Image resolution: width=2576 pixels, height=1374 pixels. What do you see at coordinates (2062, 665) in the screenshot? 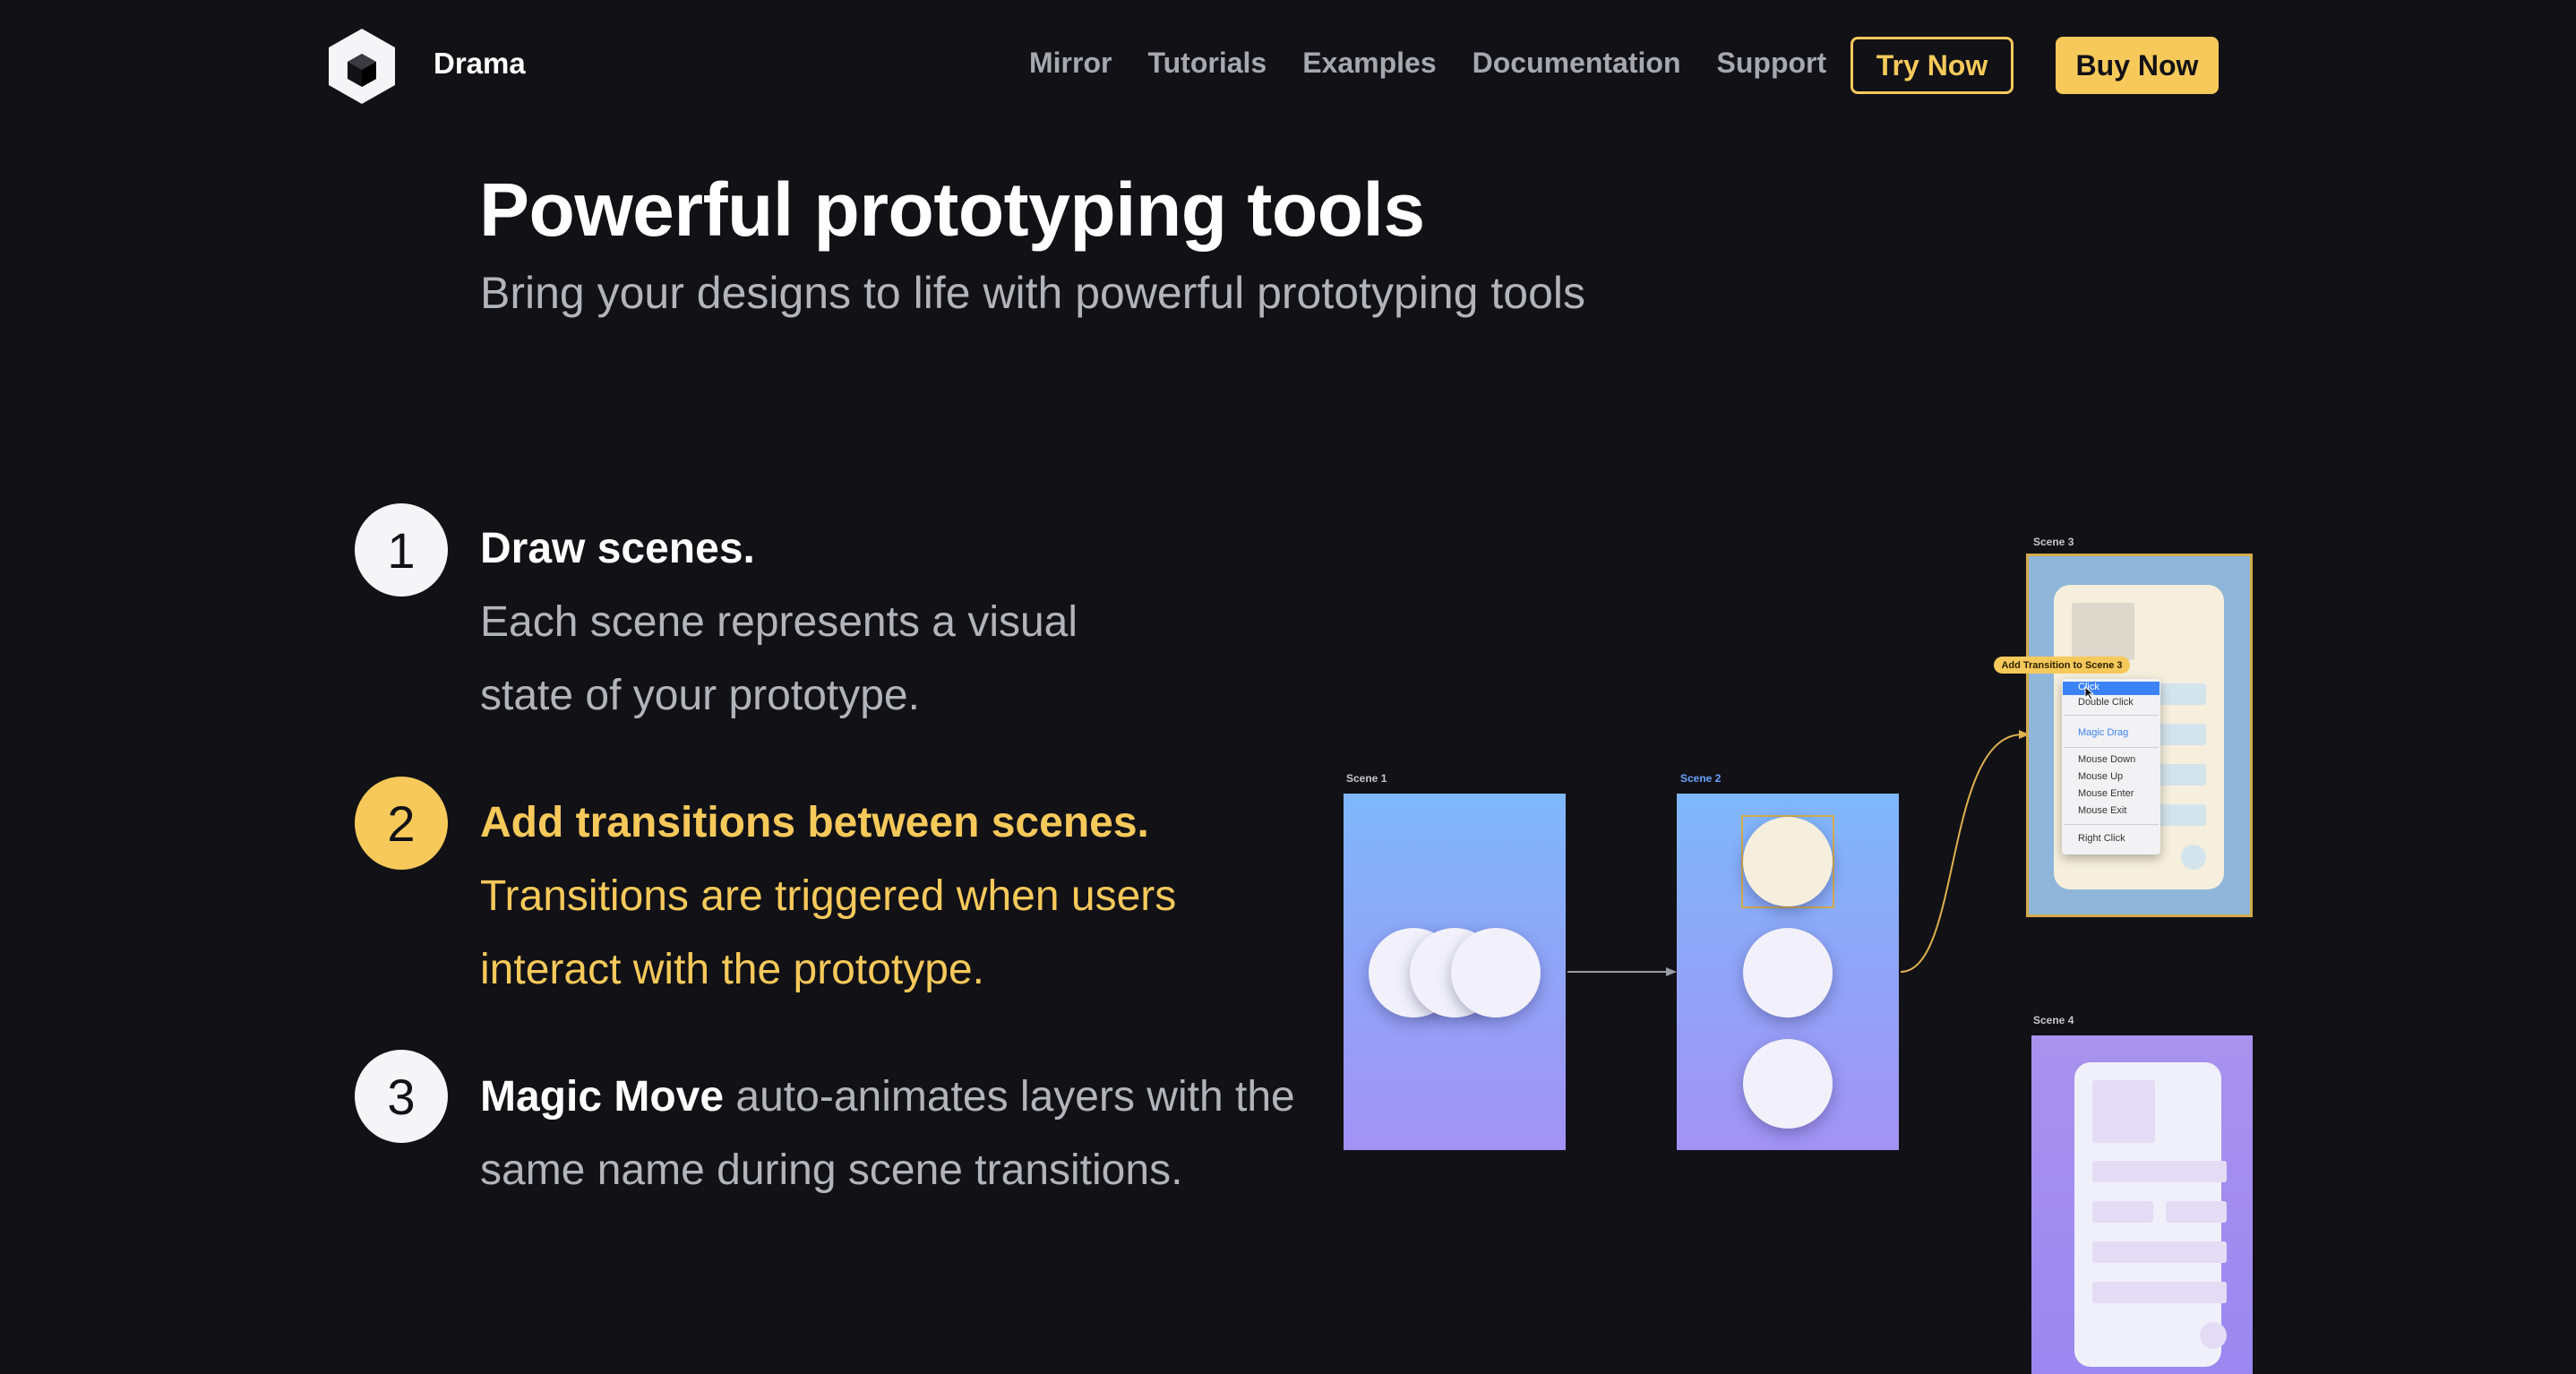
I see `add-transition-tag: Add Transition to Scene 3` at bounding box center [2062, 665].